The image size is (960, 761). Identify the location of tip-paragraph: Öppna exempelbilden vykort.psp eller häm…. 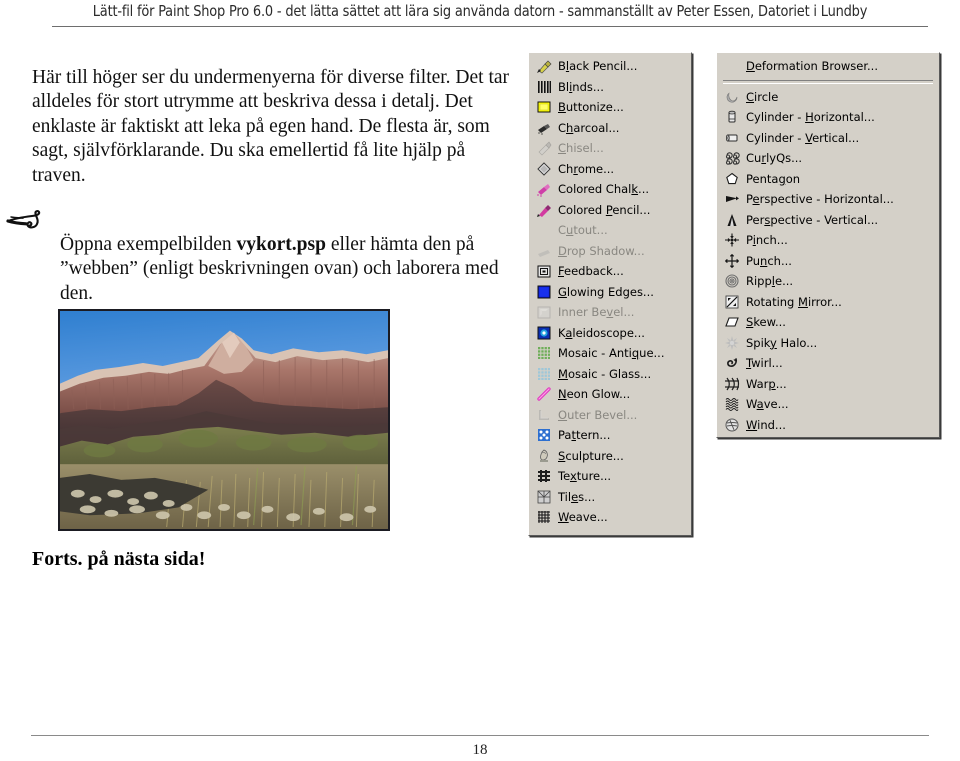
(291, 270).